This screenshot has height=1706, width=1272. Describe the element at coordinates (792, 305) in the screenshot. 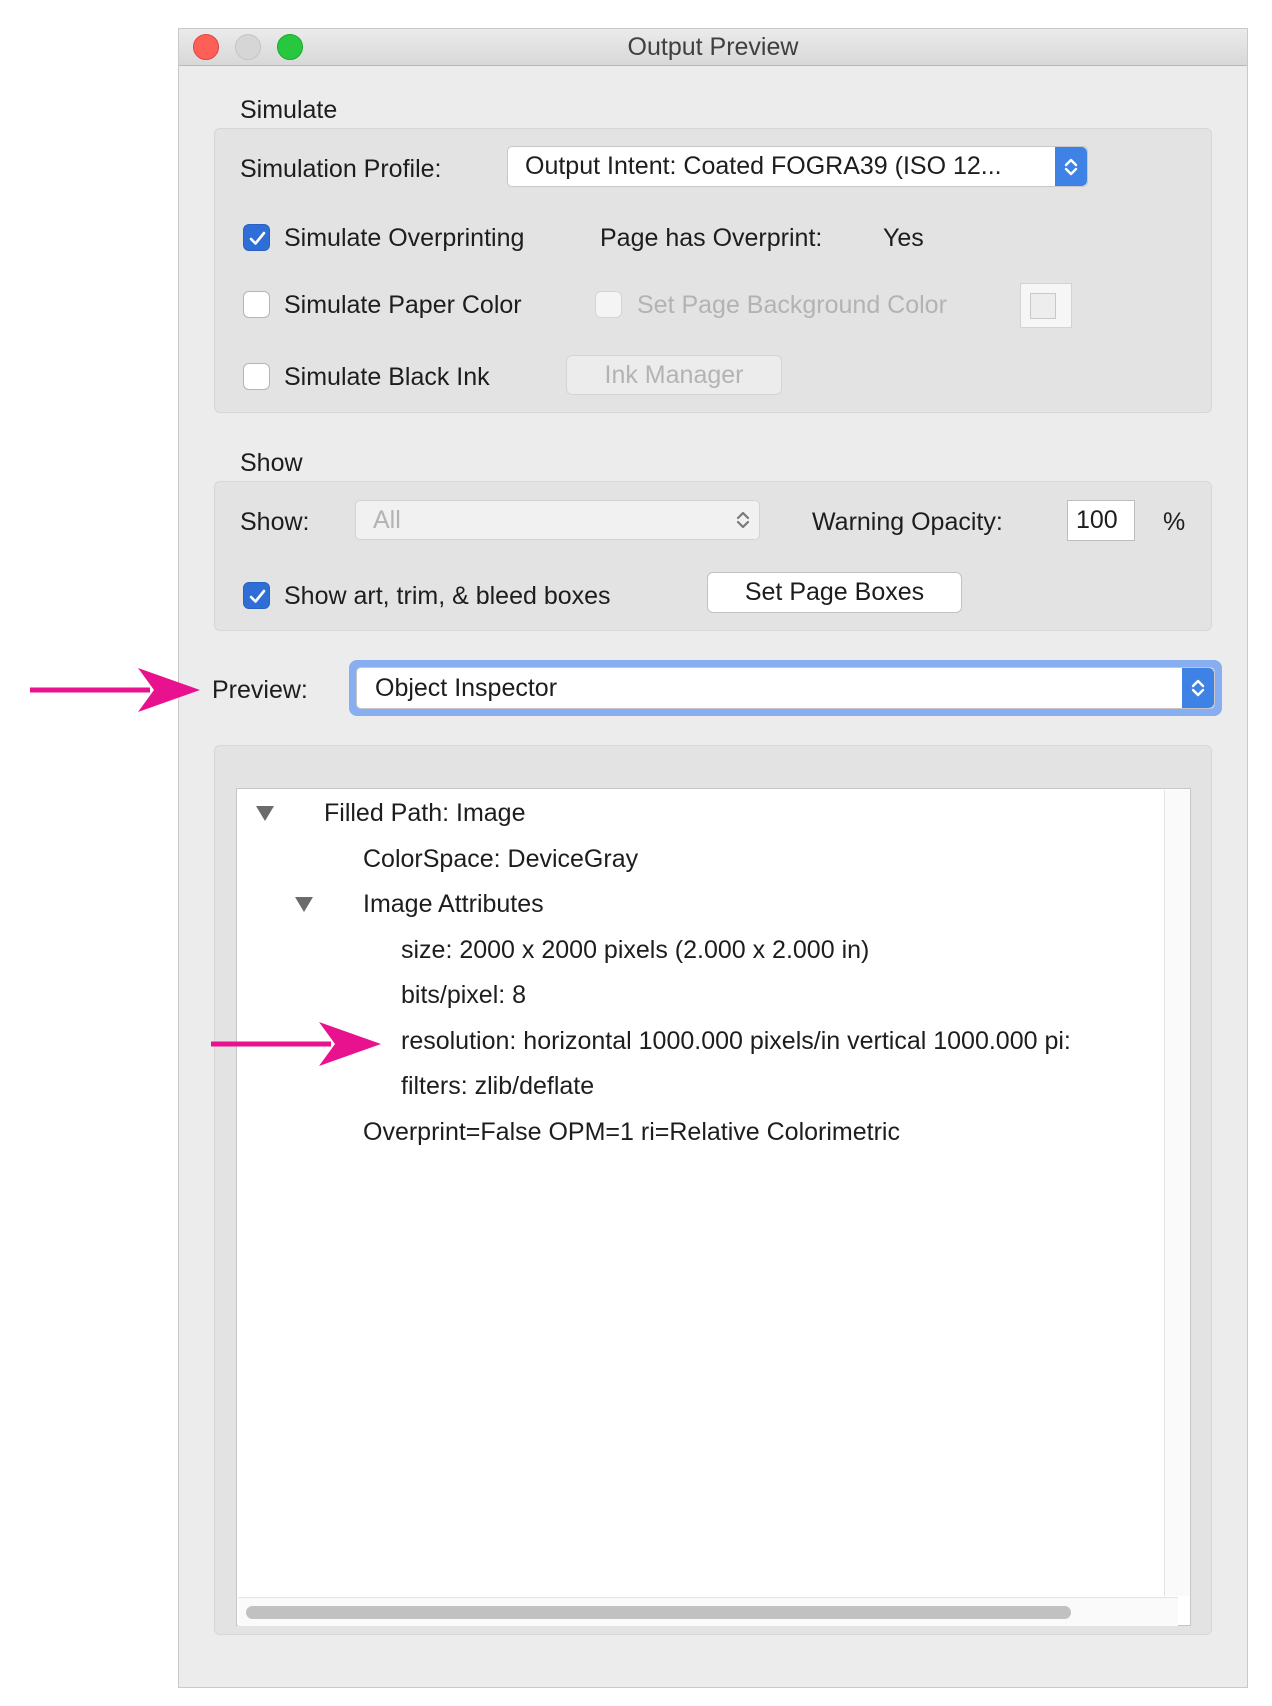

I see `set-page-background-color-label: Set Page Background Color` at that location.